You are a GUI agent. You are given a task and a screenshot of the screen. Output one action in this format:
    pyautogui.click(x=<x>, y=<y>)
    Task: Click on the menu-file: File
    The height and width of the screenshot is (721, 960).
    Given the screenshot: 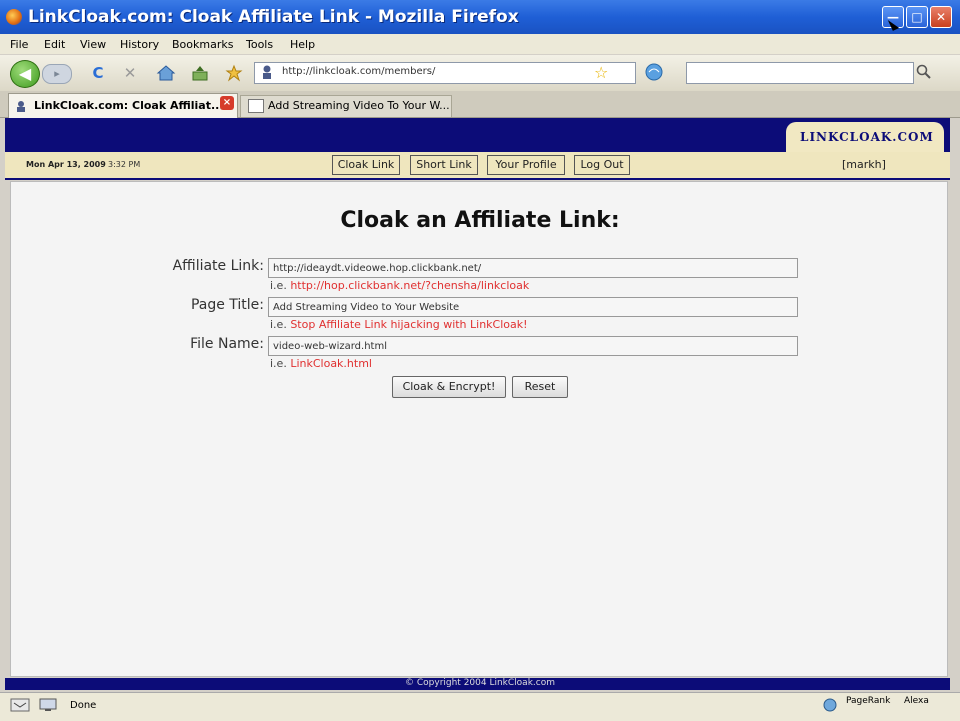 What is the action you would take?
    pyautogui.click(x=19, y=44)
    